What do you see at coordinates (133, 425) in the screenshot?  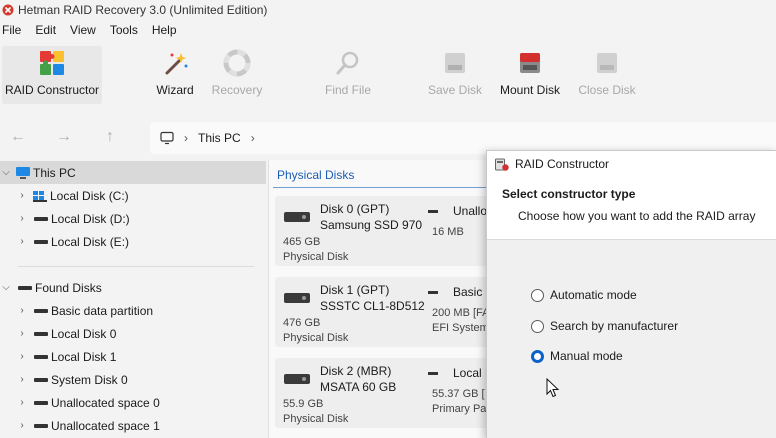 I see `tree-item-unallocated-space-1: › Unallocated space 1` at bounding box center [133, 425].